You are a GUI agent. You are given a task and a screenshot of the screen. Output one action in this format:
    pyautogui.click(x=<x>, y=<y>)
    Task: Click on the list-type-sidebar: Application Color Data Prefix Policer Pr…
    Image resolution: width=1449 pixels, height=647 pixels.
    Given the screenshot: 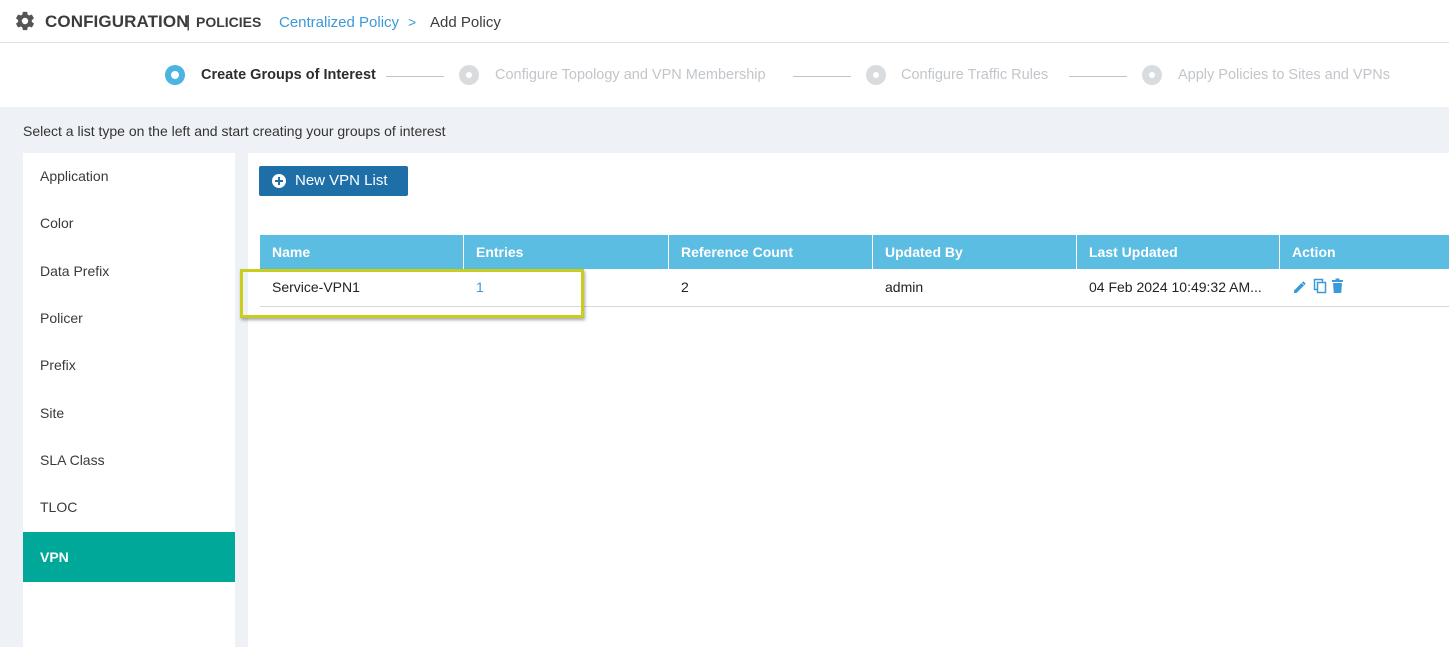 What is the action you would take?
    pyautogui.click(x=129, y=400)
    